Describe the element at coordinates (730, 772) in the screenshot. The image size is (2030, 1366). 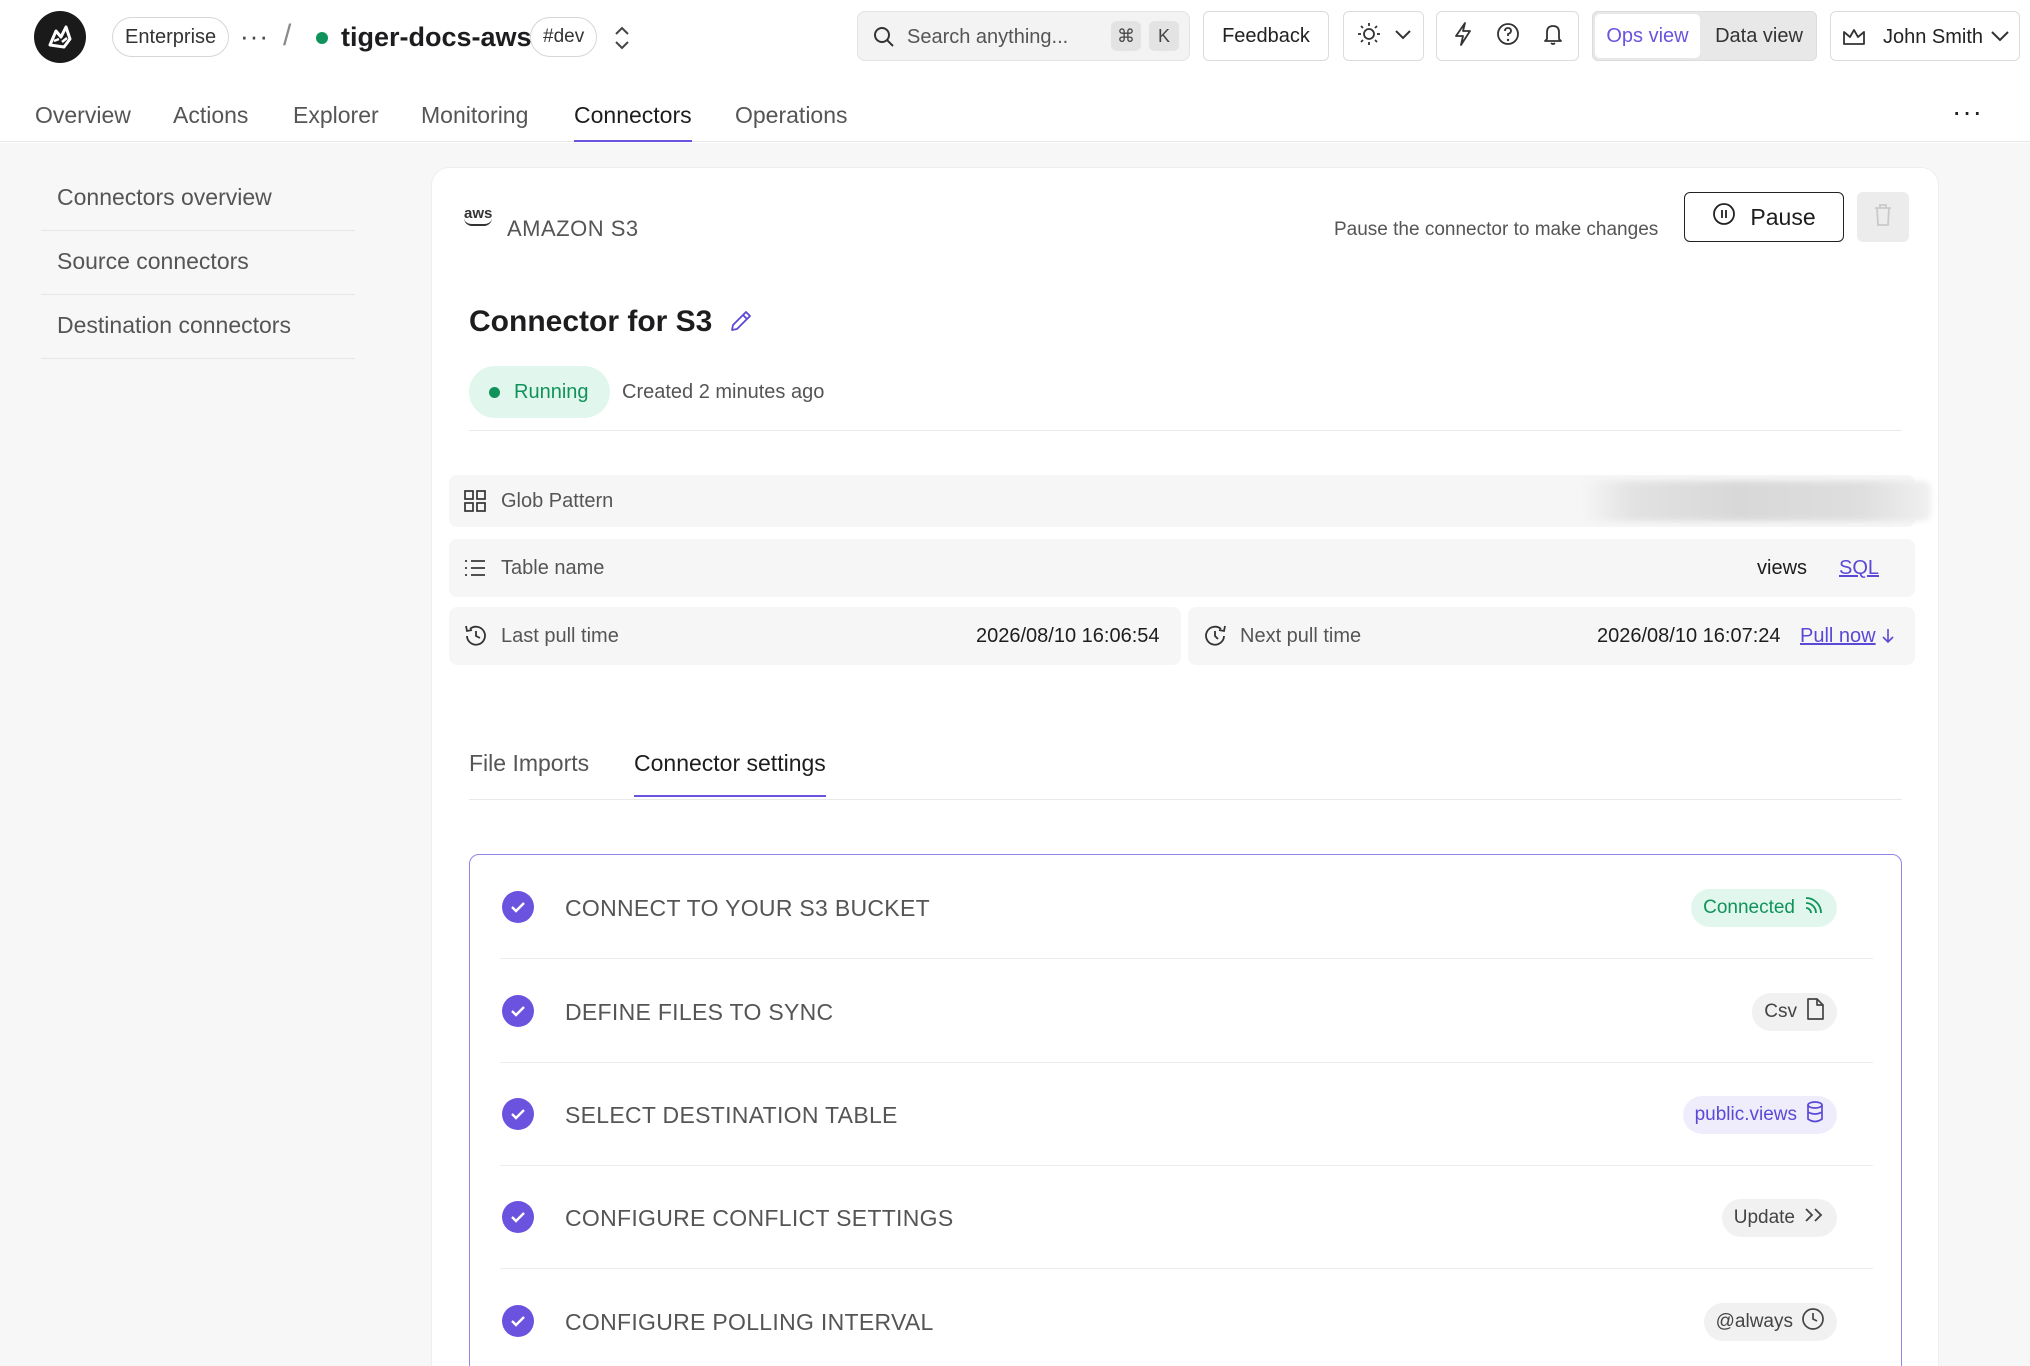
I see `tab-connector-settings: Connector settings` at that location.